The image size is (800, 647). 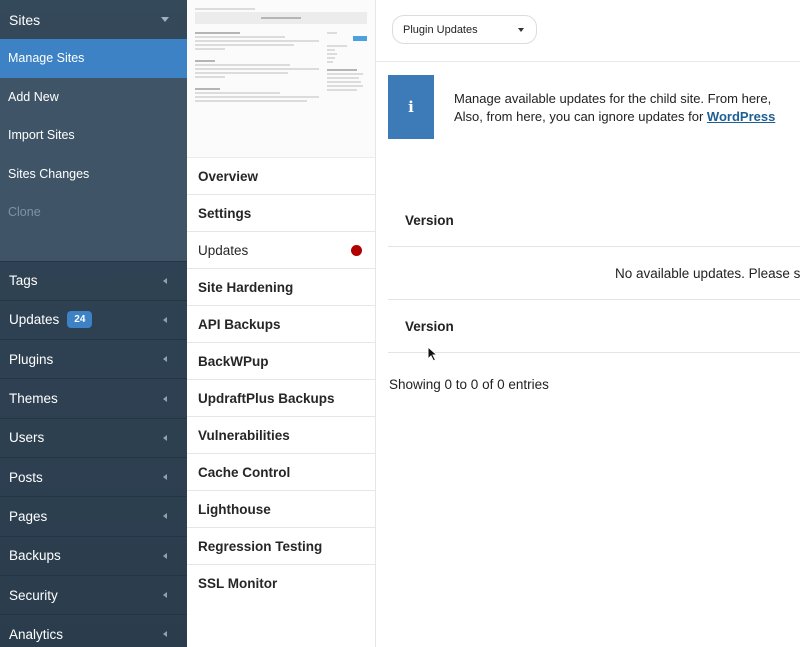 What do you see at coordinates (260, 546) in the screenshot?
I see `menu-item-label: Regression Testing` at bounding box center [260, 546].